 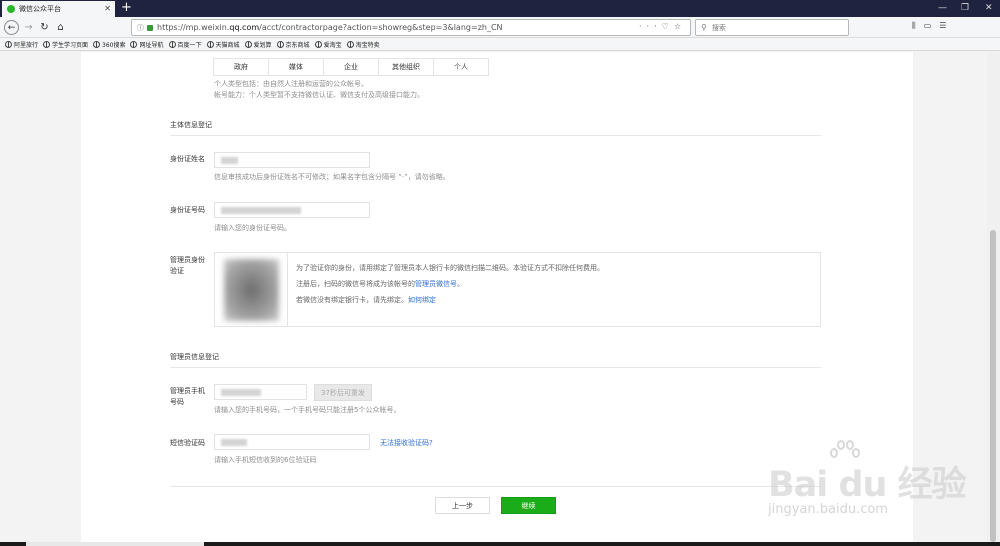 I want to click on page-action-icons: ···♡☆, so click(x=662, y=26).